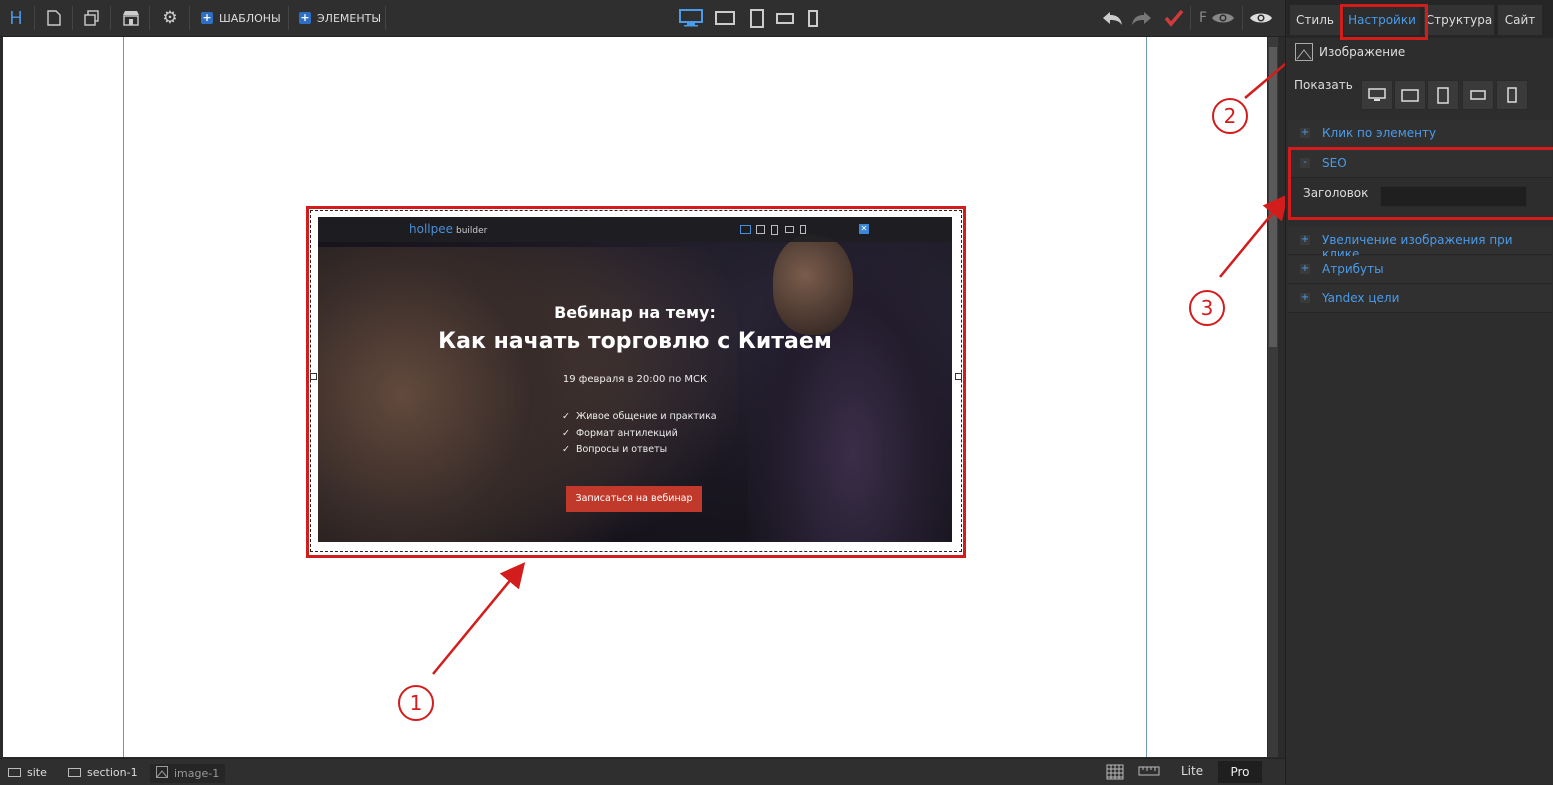 Image resolution: width=1553 pixels, height=785 pixels. What do you see at coordinates (1361, 298) in the screenshot?
I see `section-label: Yandex цели` at bounding box center [1361, 298].